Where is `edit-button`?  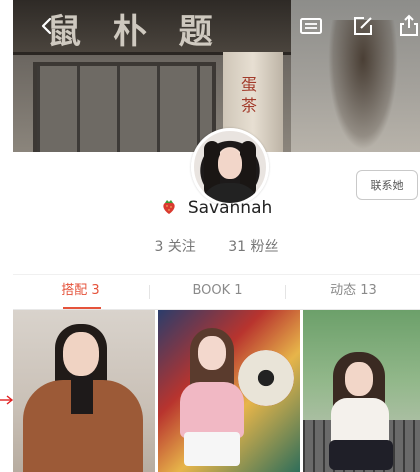
edit-button is located at coordinates (363, 26).